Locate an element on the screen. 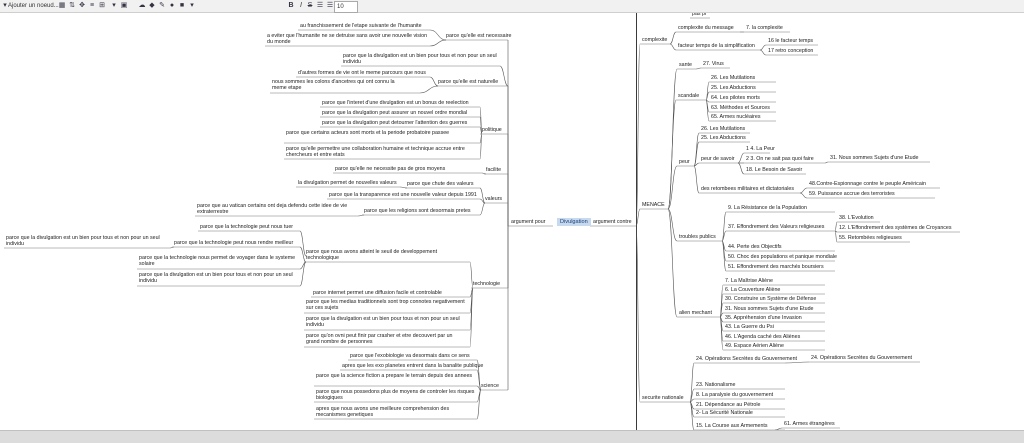 The image size is (1024, 443). leaf-node: 46. L'Agenda caché des Aliènes is located at coordinates (762, 337).